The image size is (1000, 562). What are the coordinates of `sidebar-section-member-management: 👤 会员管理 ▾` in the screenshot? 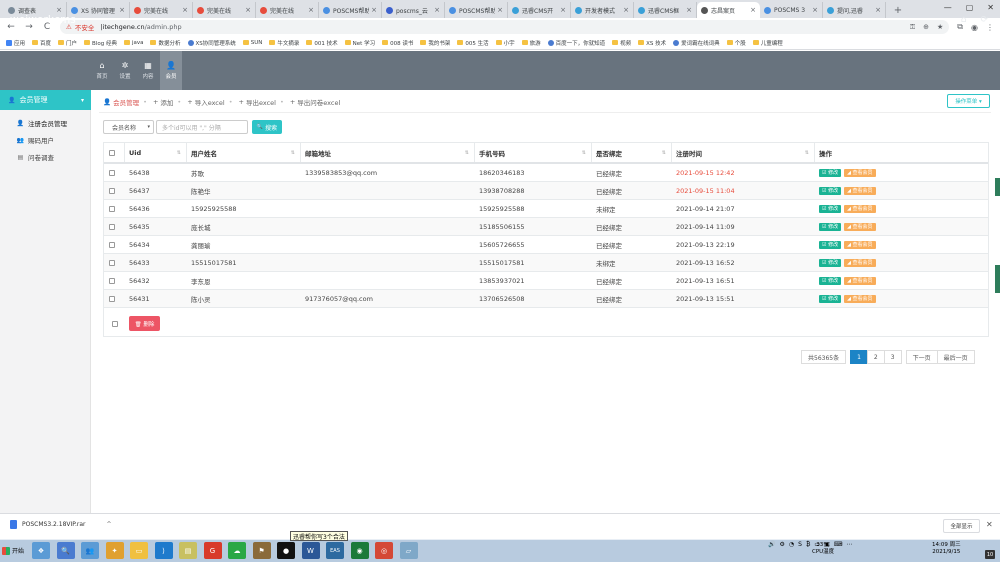 It's located at (45, 100).